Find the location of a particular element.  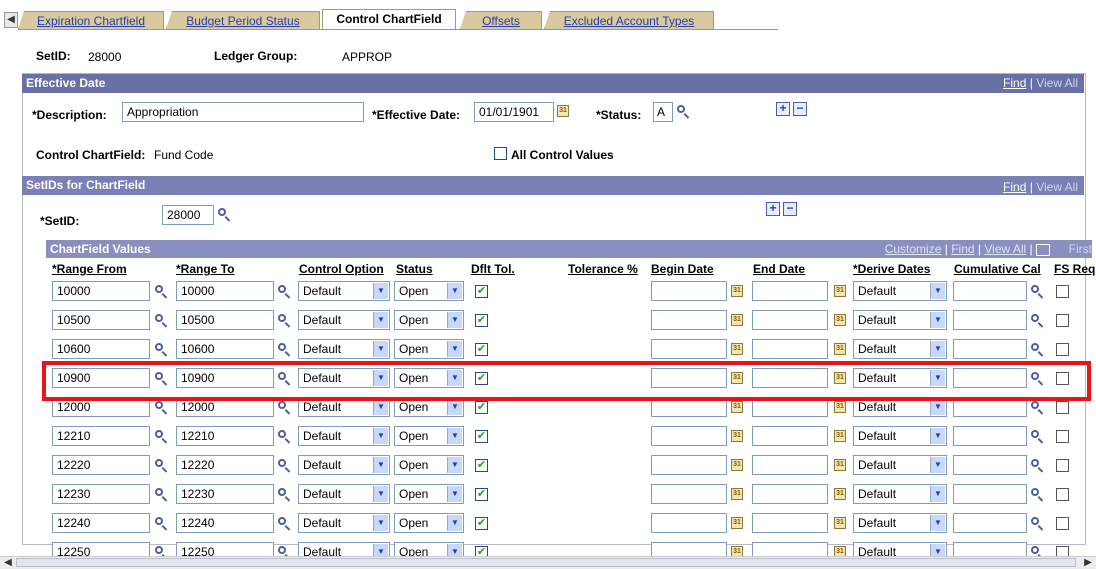

tab-scroll-left-icon: ◀ is located at coordinates (11, 20).